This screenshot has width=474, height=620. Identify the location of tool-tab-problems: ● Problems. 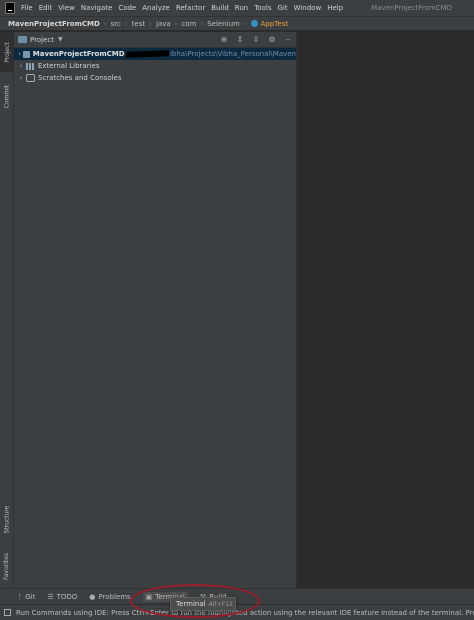
(109, 597).